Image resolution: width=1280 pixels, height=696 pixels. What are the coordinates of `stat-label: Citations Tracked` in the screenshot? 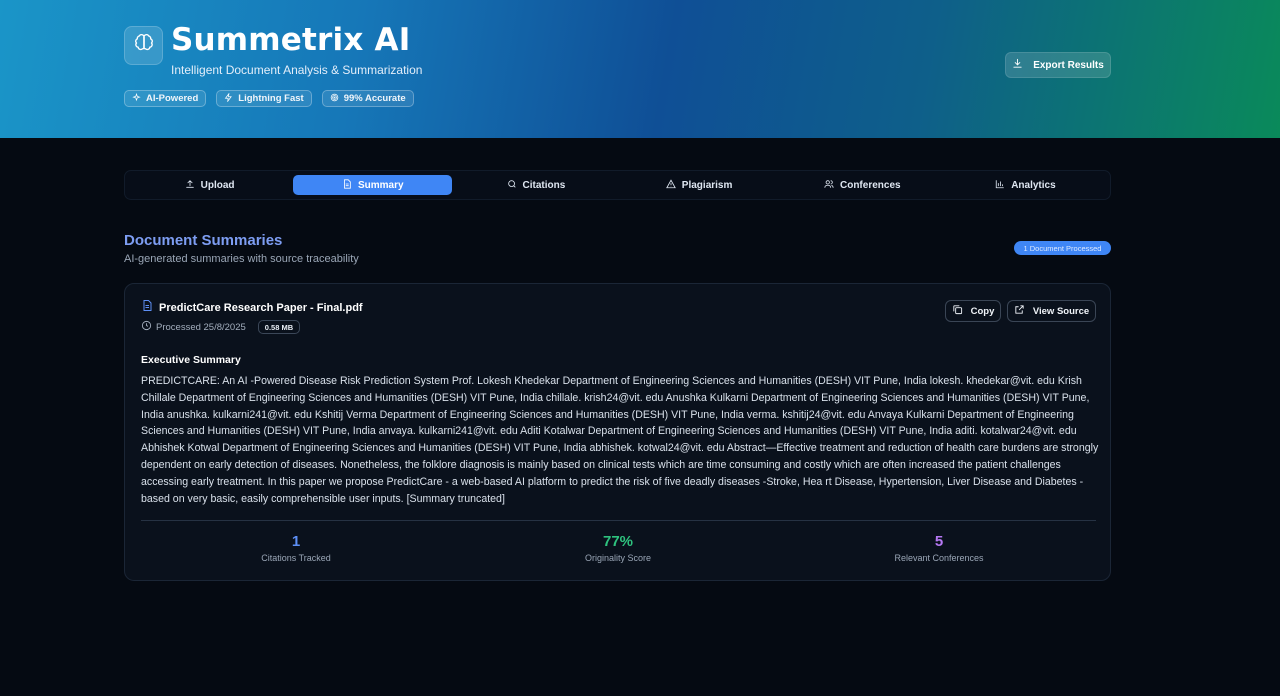 It's located at (296, 558).